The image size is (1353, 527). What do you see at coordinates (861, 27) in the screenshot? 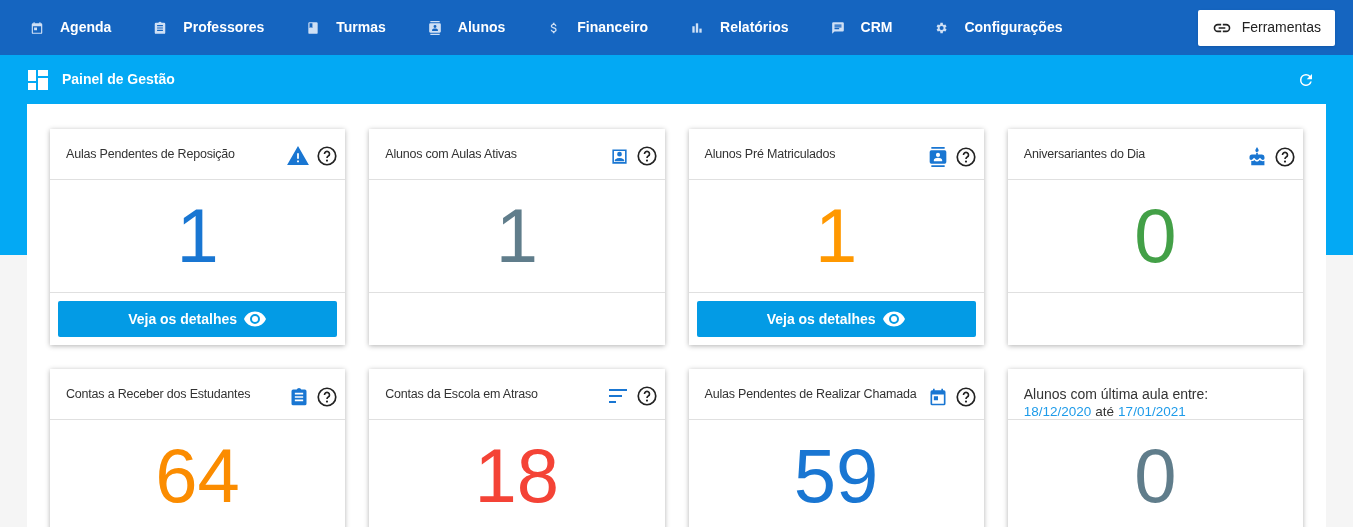
I see `nav-item: CRM` at bounding box center [861, 27].